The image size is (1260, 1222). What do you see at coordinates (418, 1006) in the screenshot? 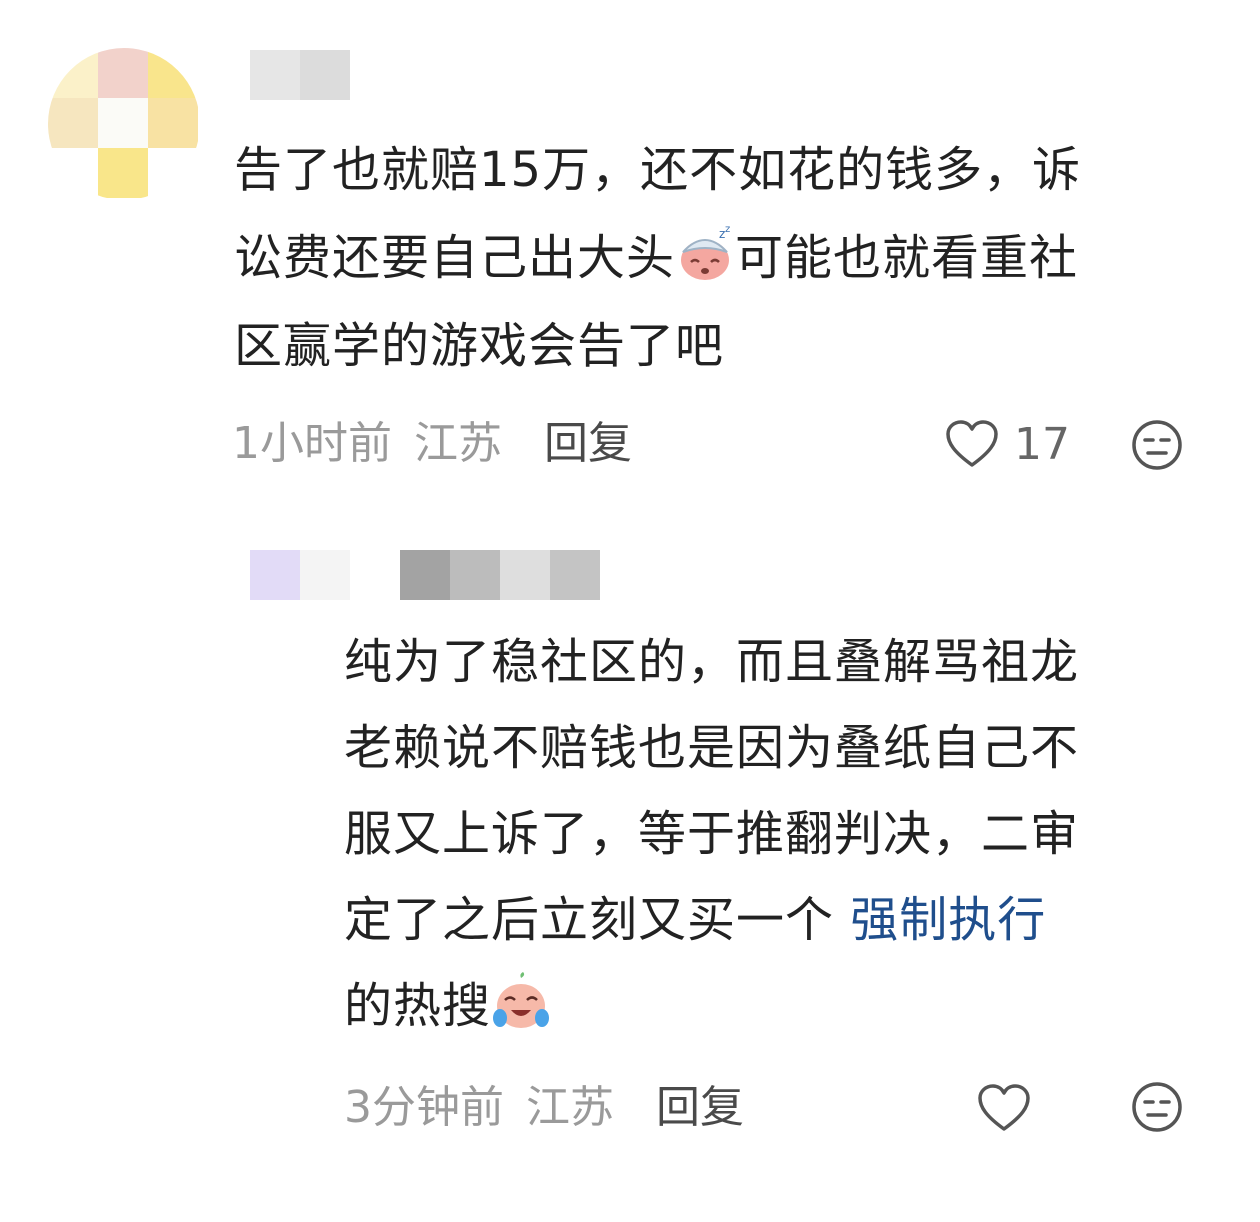
I see `comment-body-text: 的热搜` at bounding box center [418, 1006].